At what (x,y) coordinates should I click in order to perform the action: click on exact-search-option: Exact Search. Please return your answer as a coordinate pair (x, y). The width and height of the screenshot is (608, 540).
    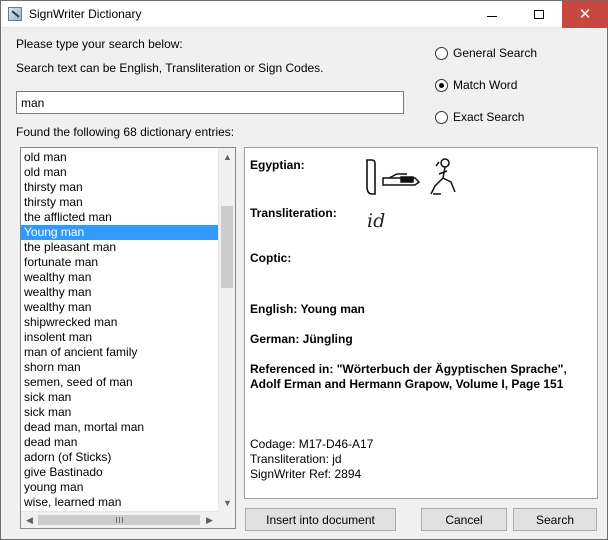
    Looking at the image, I should click on (479, 117).